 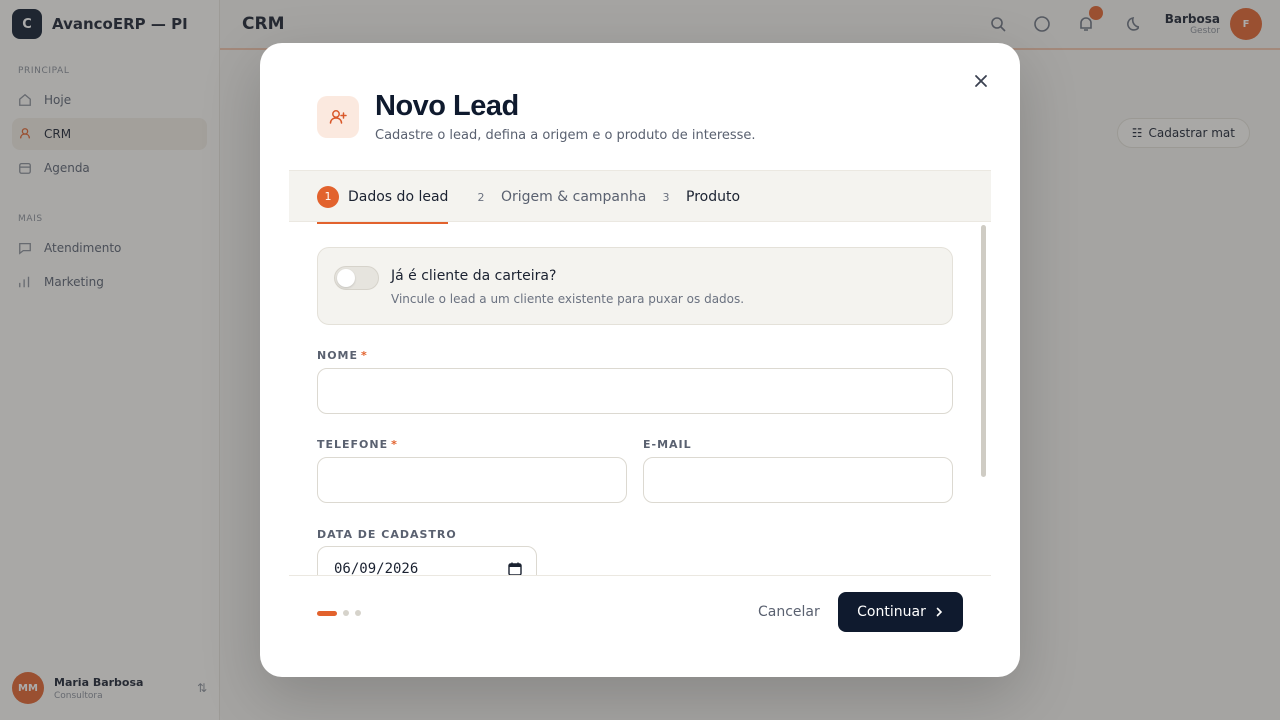 I want to click on progress-dot-active, so click(x=327, y=613).